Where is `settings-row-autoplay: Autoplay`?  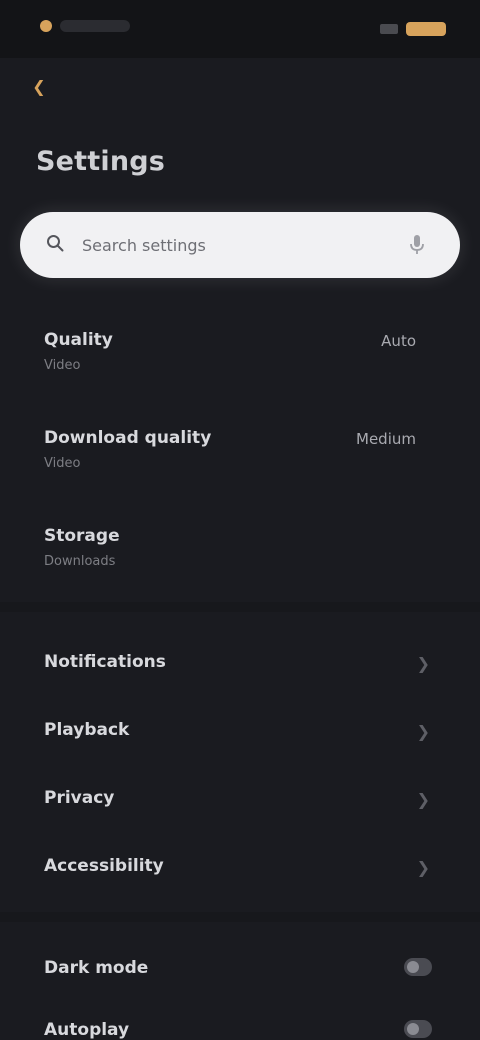
settings-row-autoplay: Autoplay is located at coordinates (240, 1030).